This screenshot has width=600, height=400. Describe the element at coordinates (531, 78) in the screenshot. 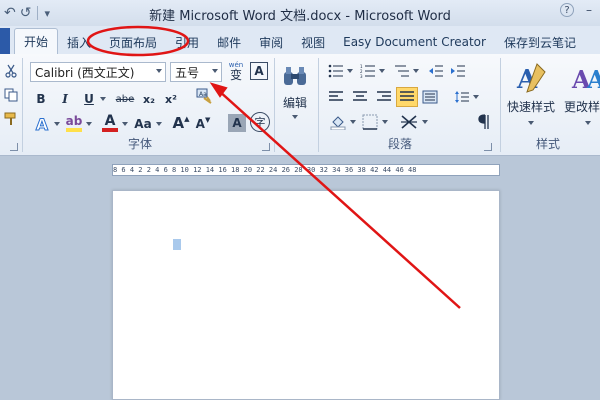

I see `quick-styles-icon: A` at that location.